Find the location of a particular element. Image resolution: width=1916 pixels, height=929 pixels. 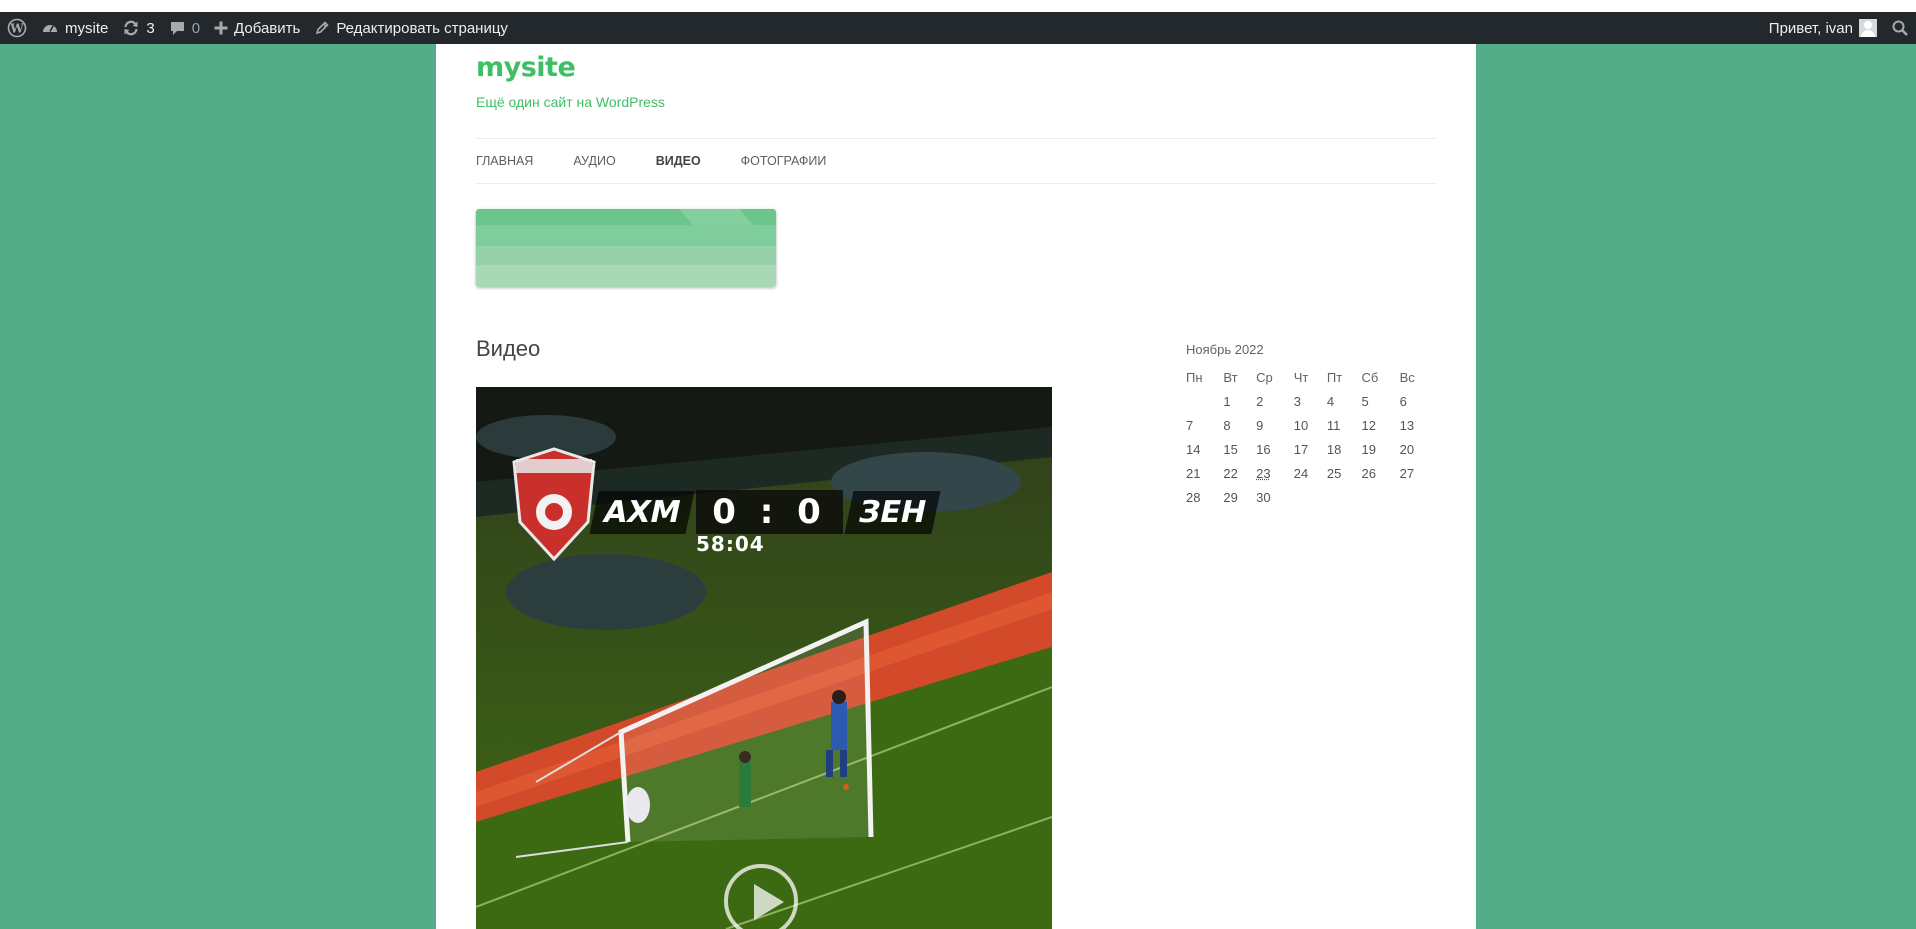

my-account-menu: Привет, ivan is located at coordinates (1823, 28).